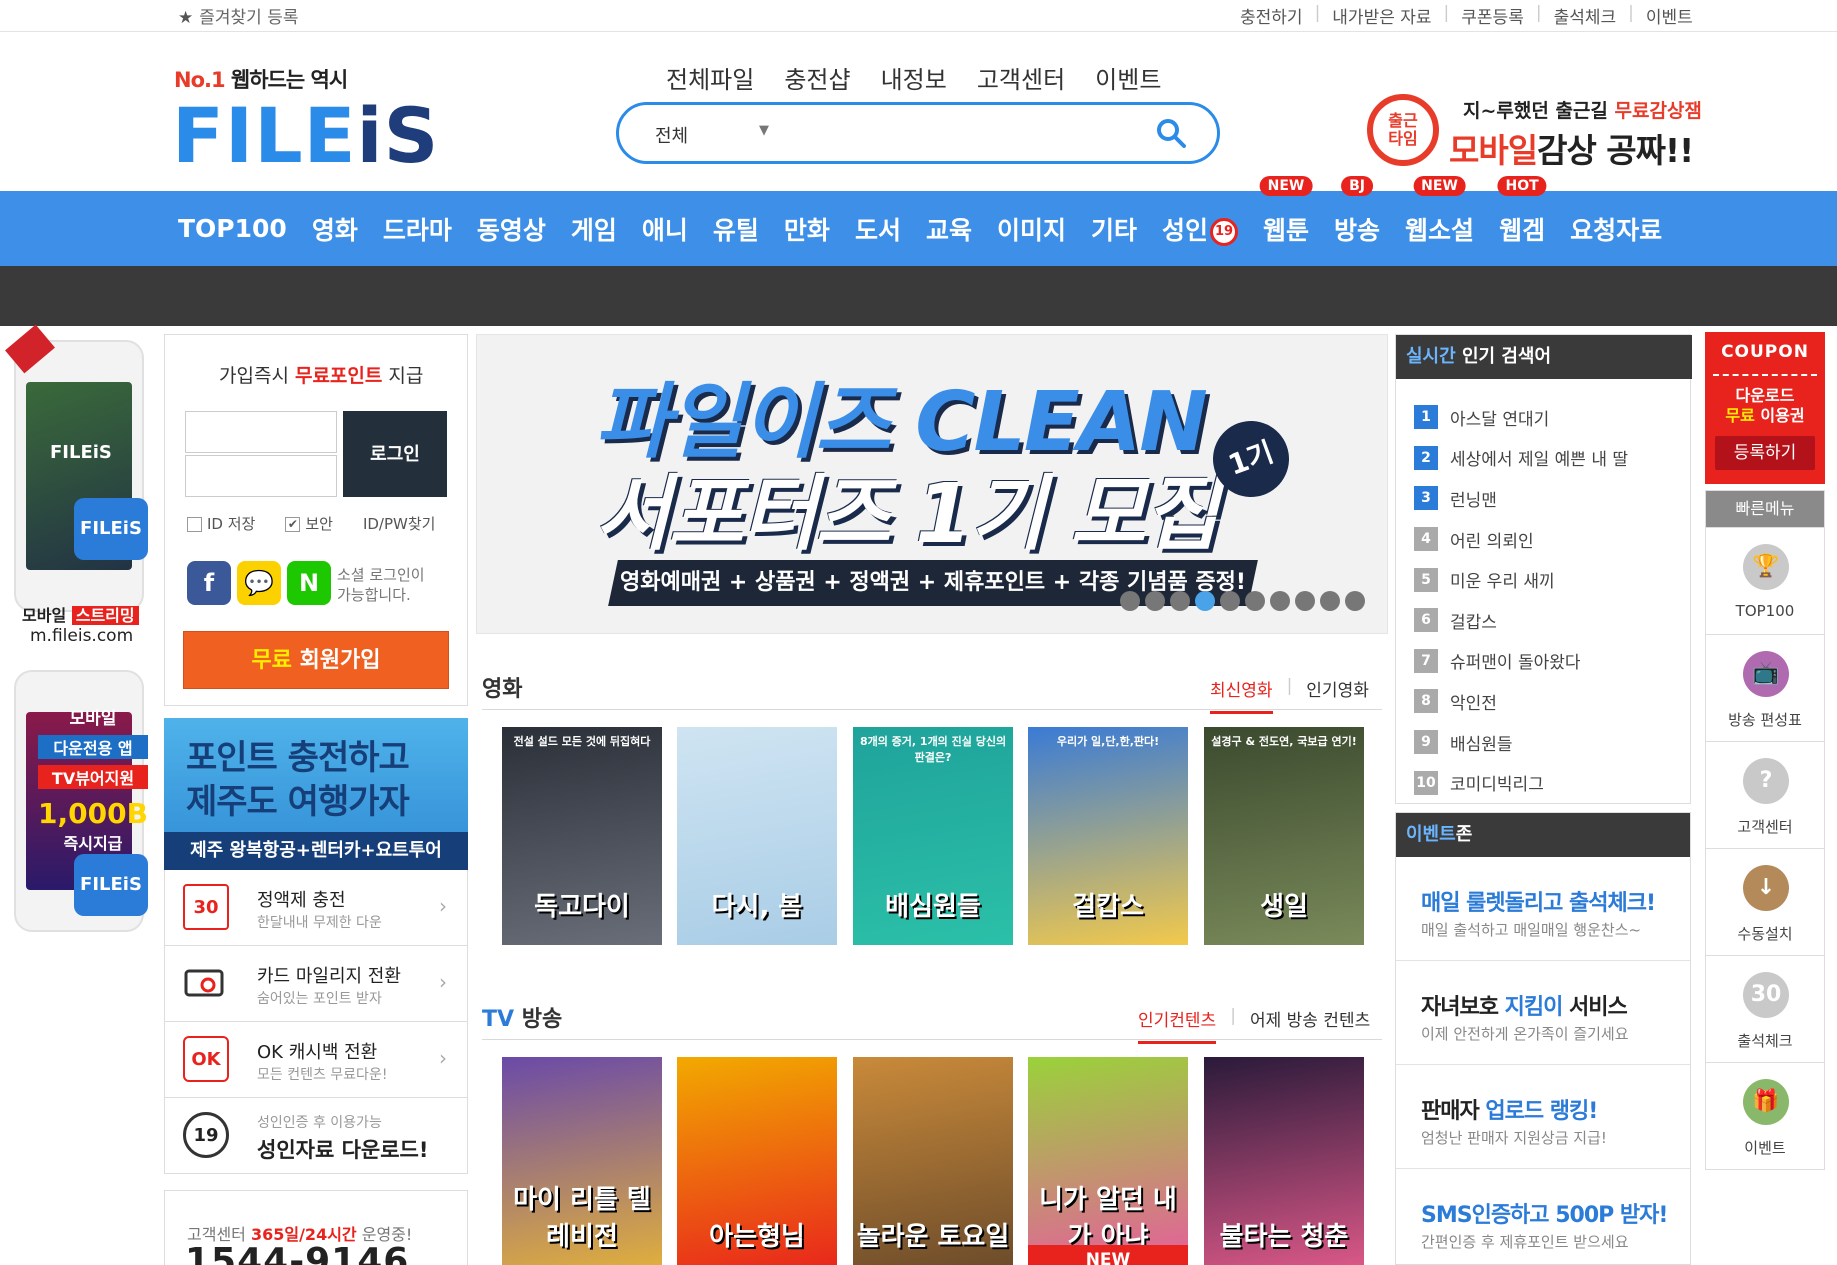 Image resolution: width=1837 pixels, height=1265 pixels. Describe the element at coordinates (1284, 836) in the screenshot. I see `poster-card: 설경구 & 전도연, 국보급 연기! 생일` at that location.